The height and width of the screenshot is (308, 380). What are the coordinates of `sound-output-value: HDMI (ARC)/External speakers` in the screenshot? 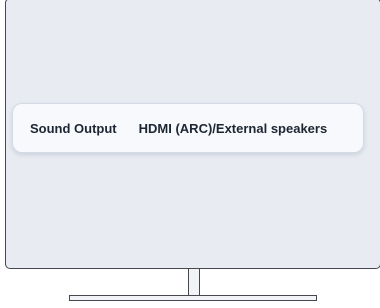 It's located at (233, 128).